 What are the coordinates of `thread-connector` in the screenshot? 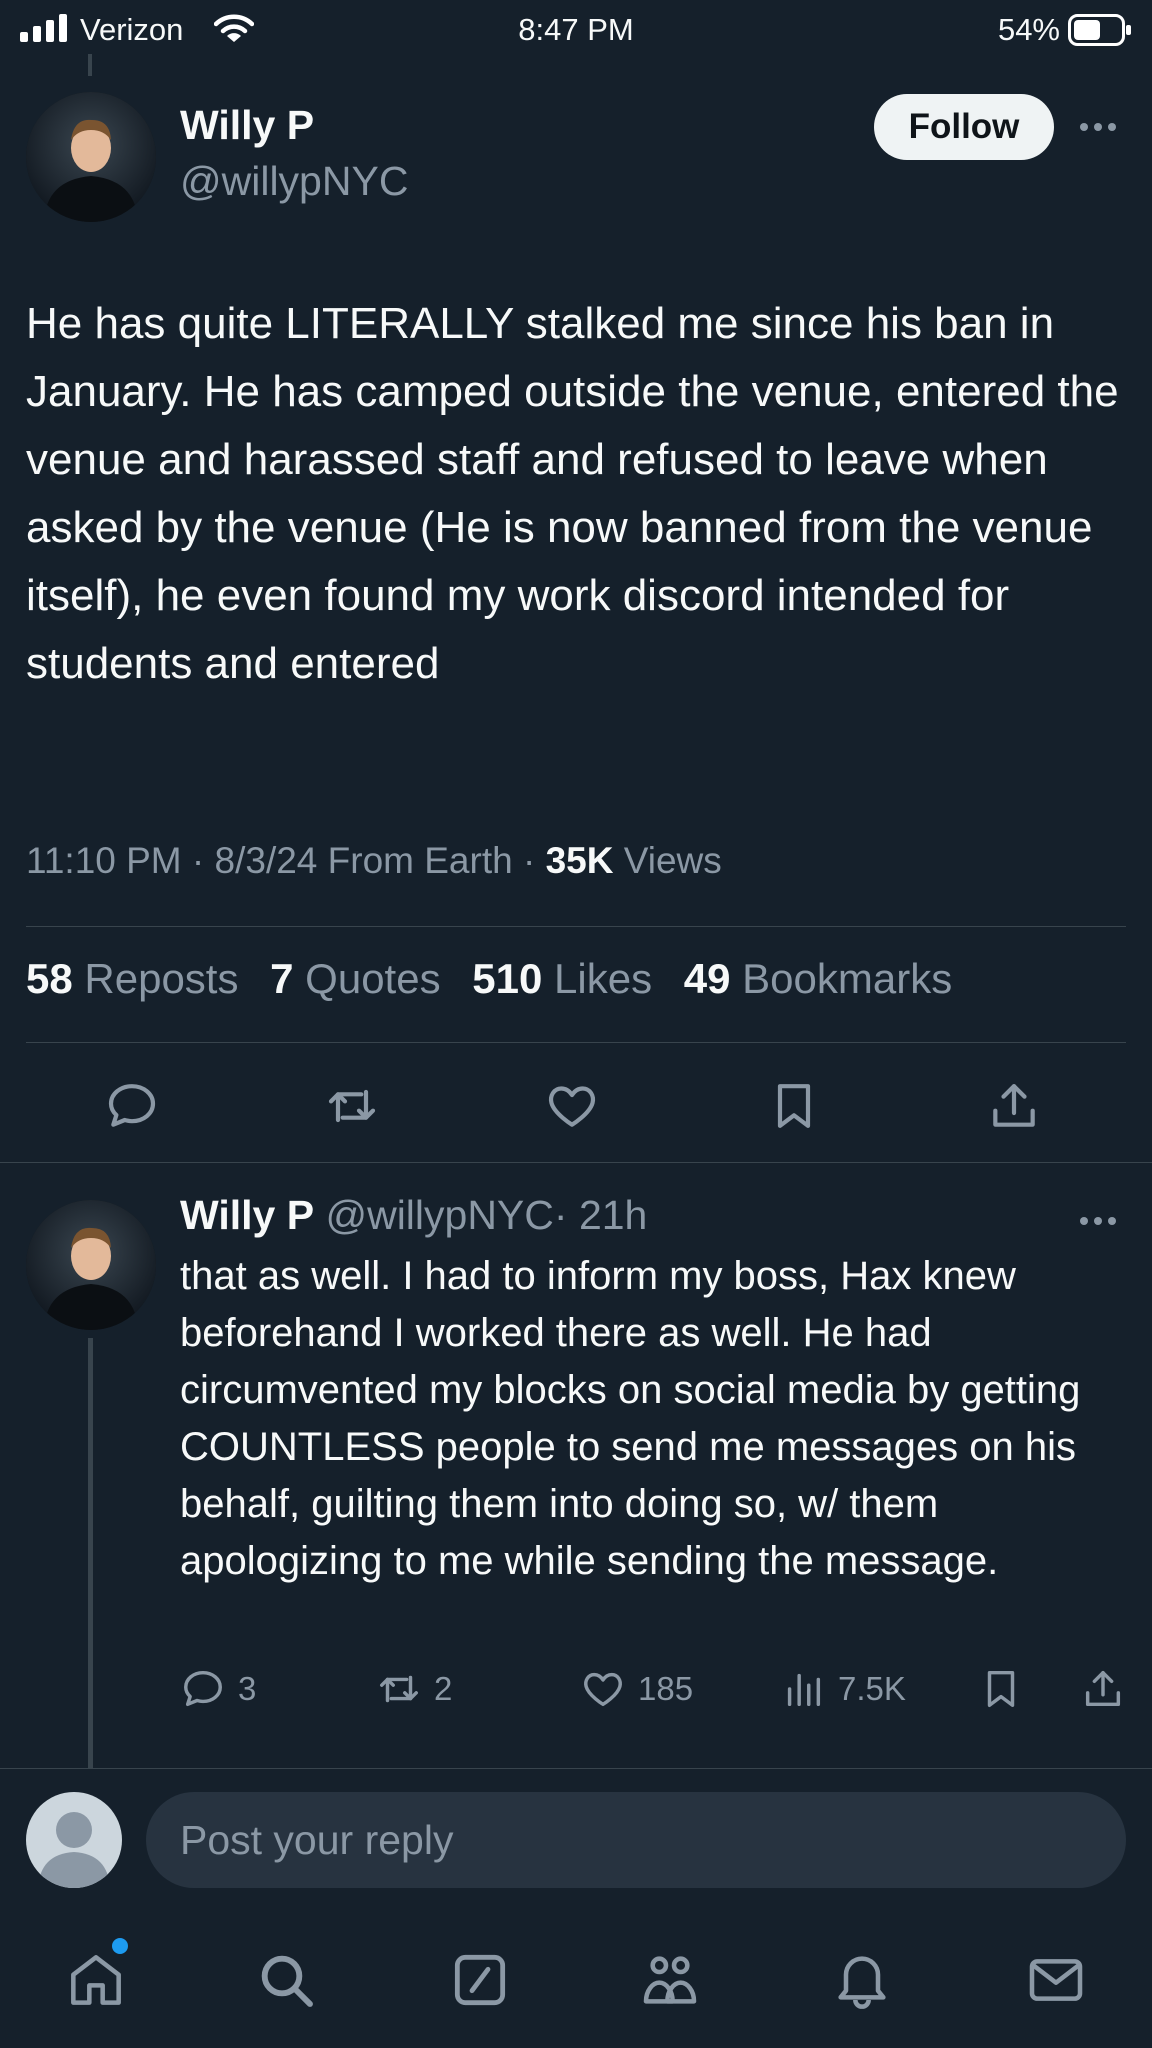 It's located at (90, 65).